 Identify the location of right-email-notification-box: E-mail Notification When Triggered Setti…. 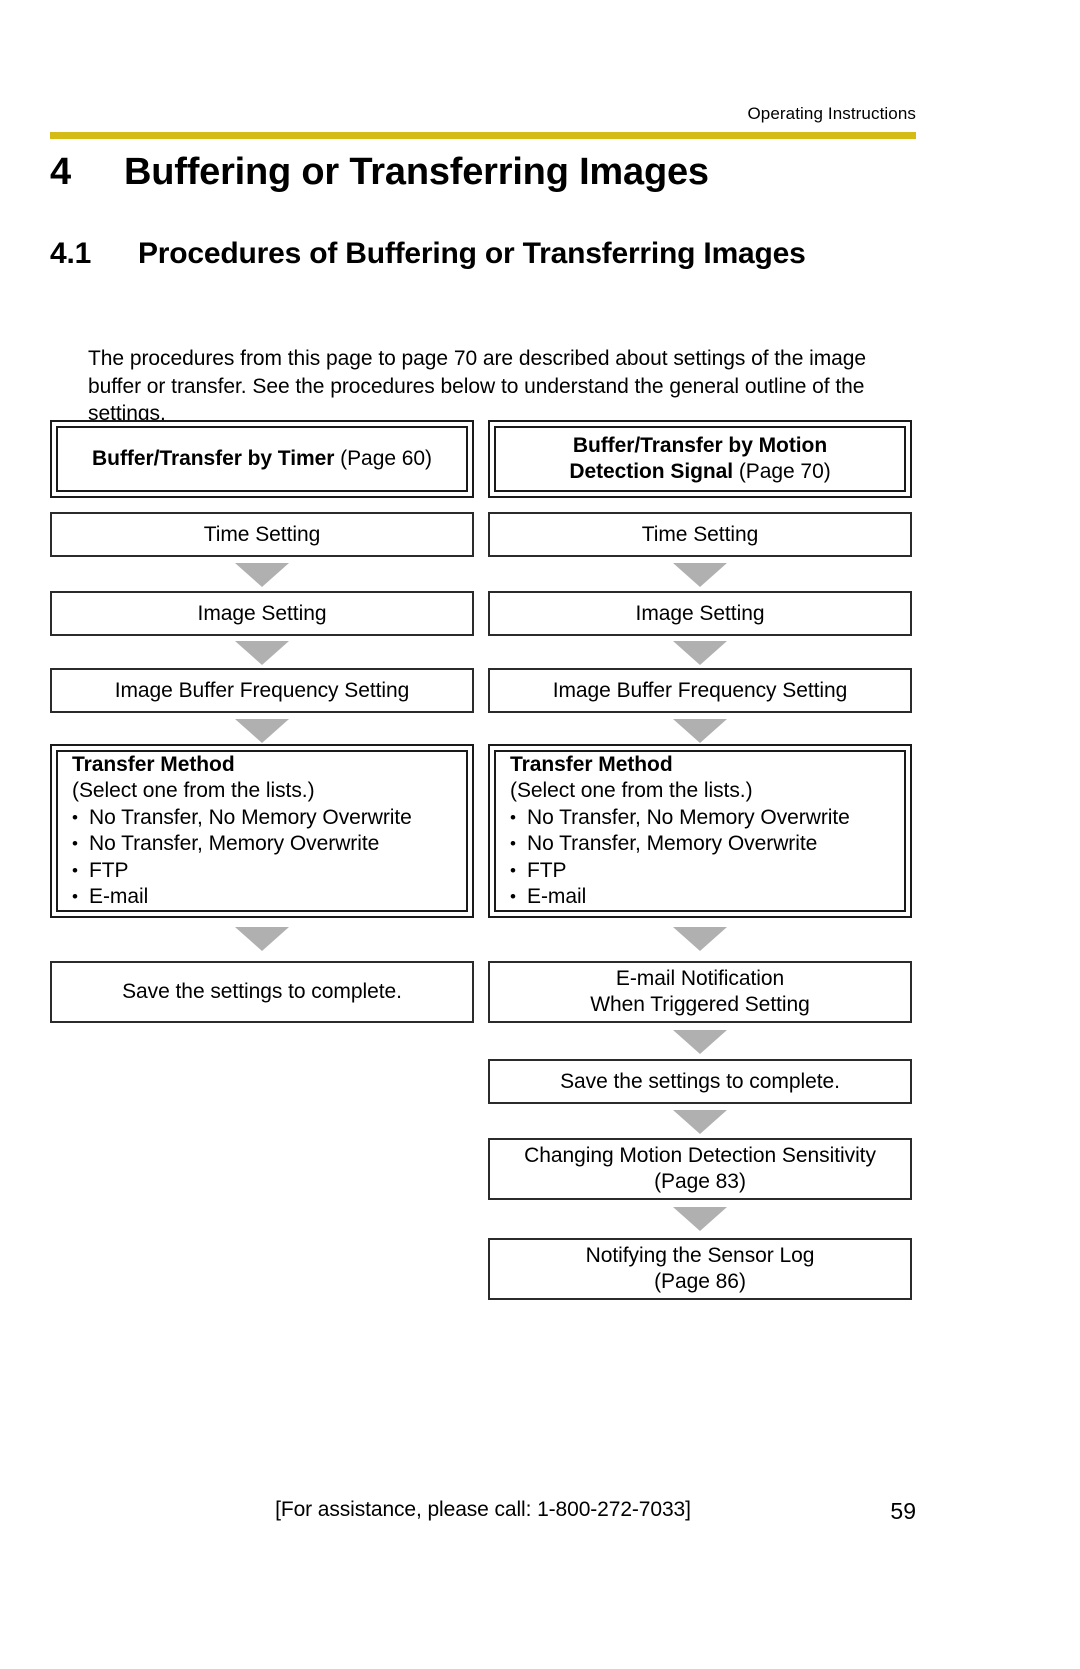
(700, 992).